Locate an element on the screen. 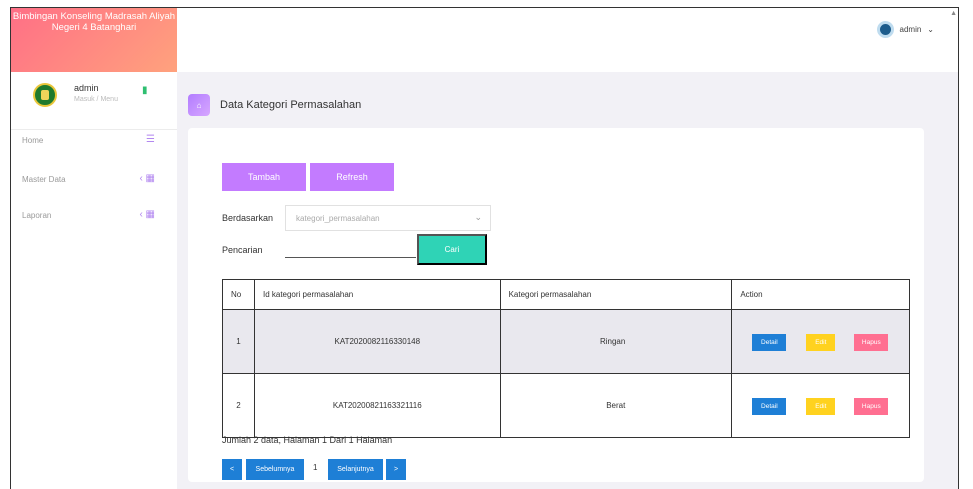  sidebar-user: admin Masuk / Menu ▮ is located at coordinates (94, 101).